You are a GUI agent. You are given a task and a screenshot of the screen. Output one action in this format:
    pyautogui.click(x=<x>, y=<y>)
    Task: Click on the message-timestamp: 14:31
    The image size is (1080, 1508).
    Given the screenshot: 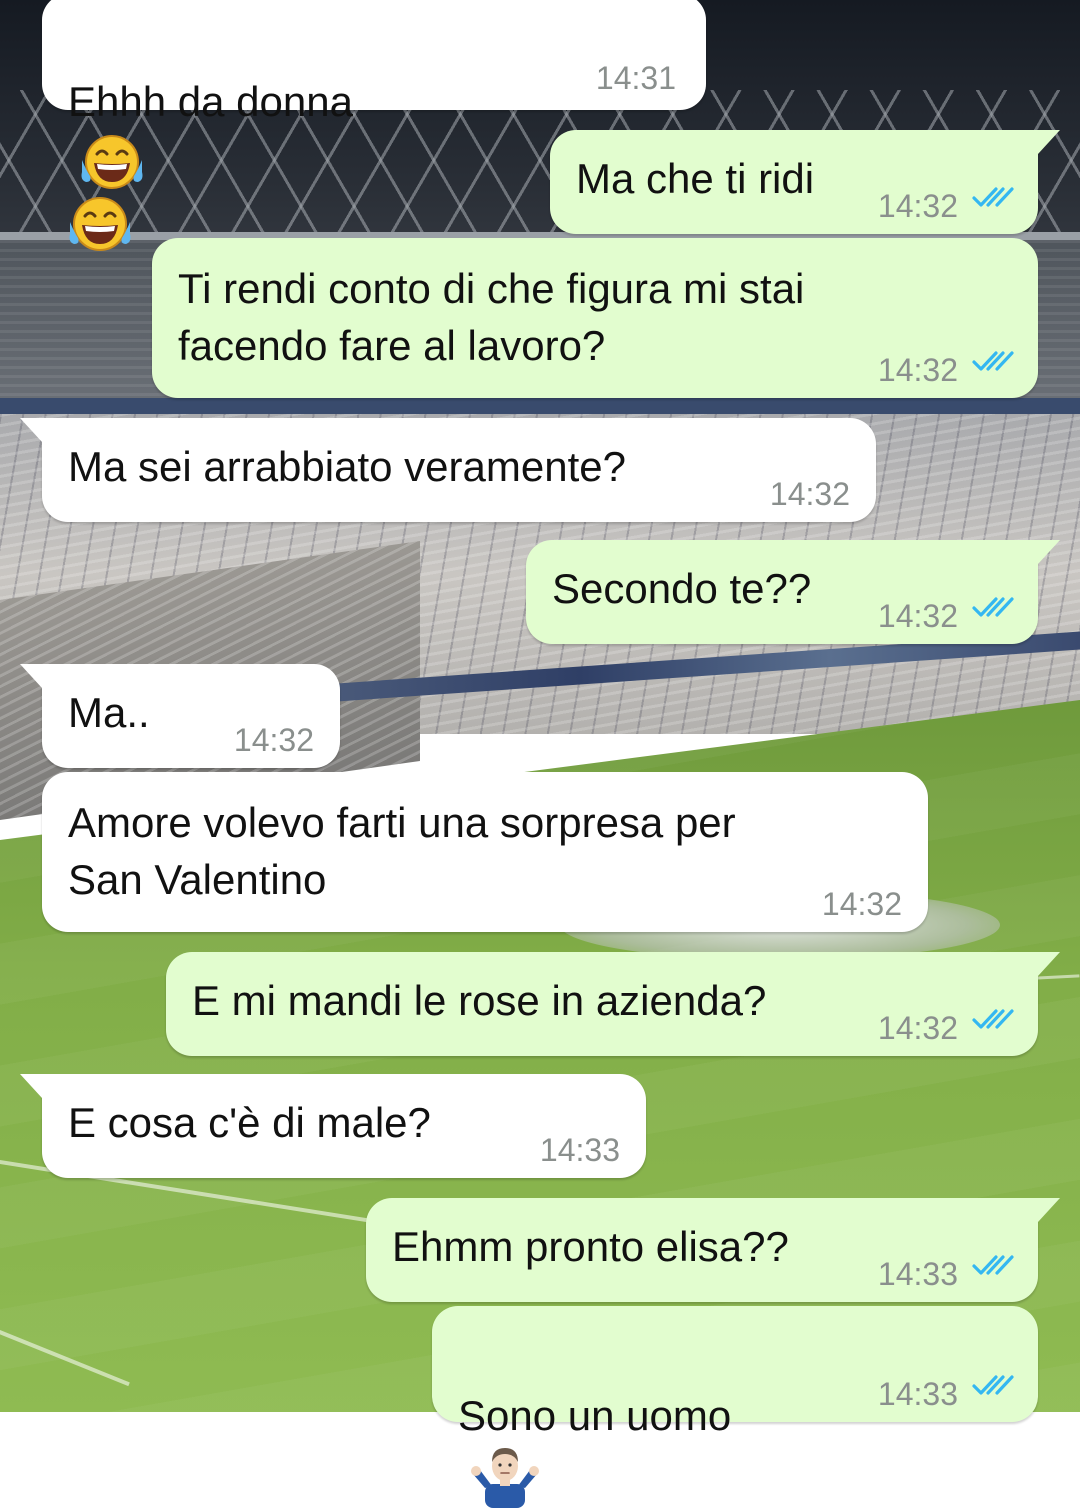 What is the action you would take?
    pyautogui.click(x=635, y=78)
    